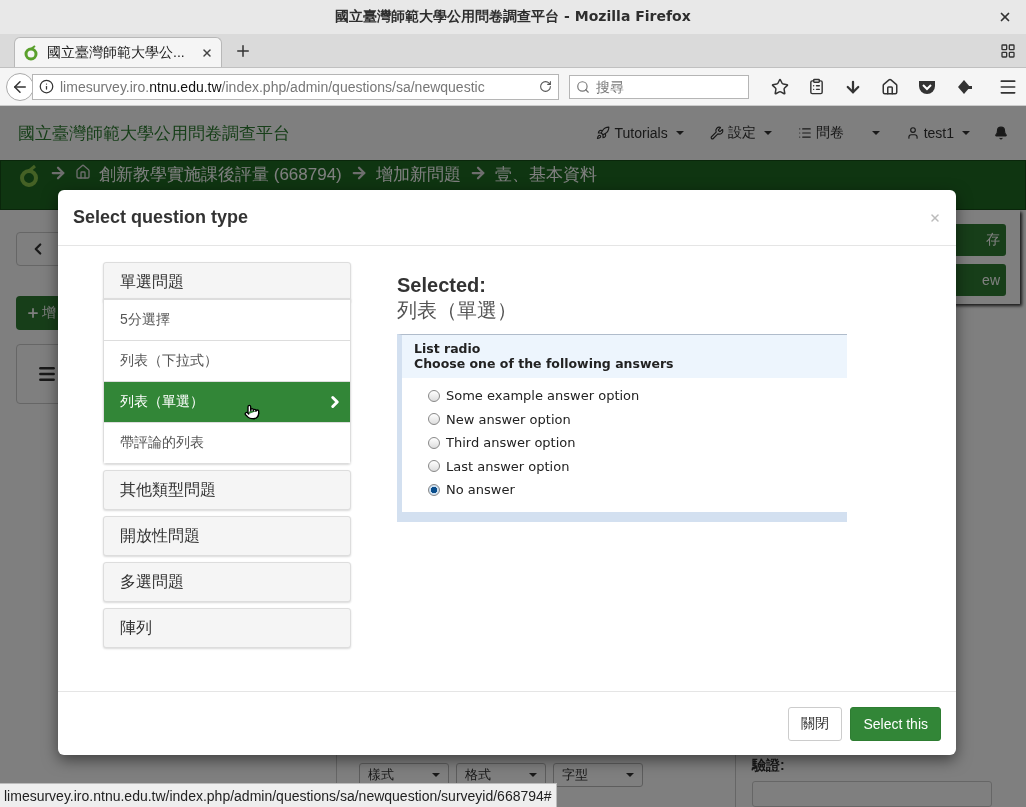 The height and width of the screenshot is (807, 1026). I want to click on back-button, so click(20, 86).